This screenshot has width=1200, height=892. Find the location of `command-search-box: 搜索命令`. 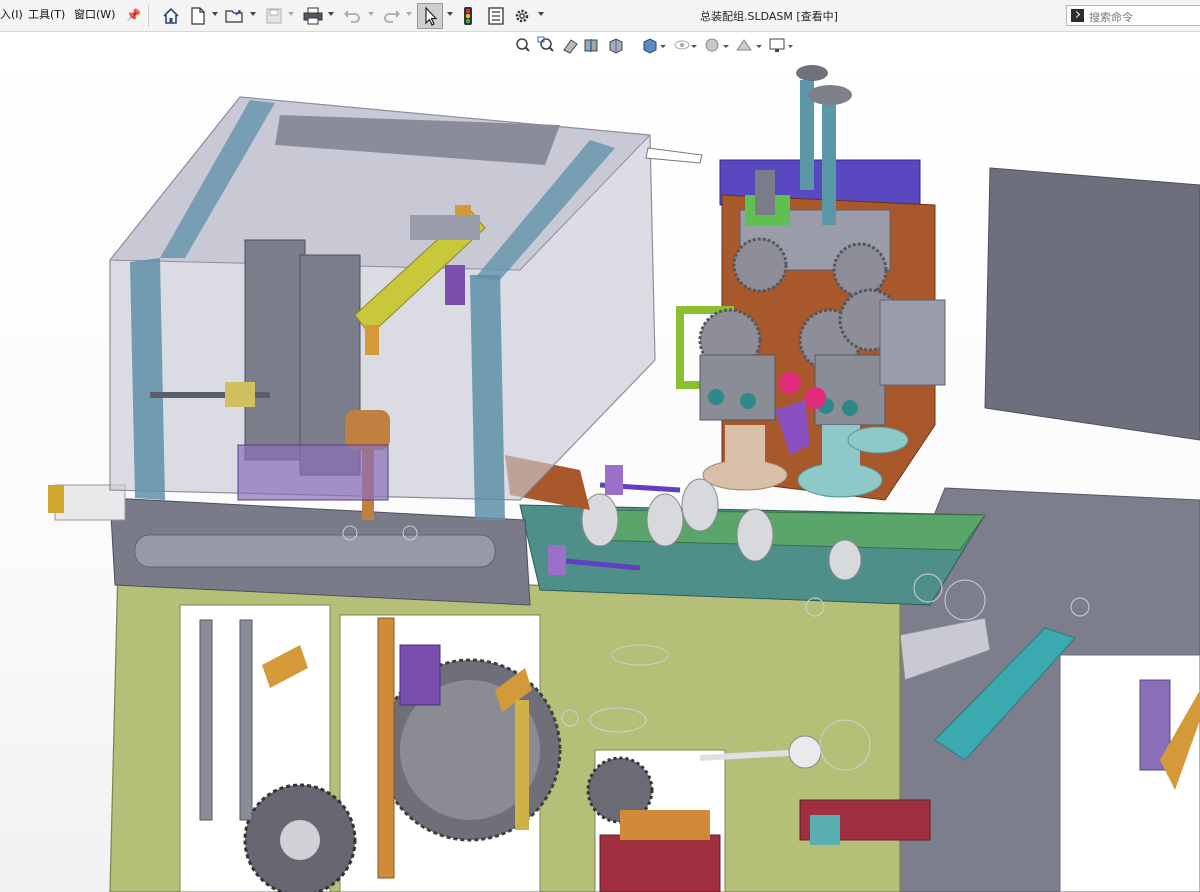

command-search-box: 搜索命令 is located at coordinates (1133, 15).